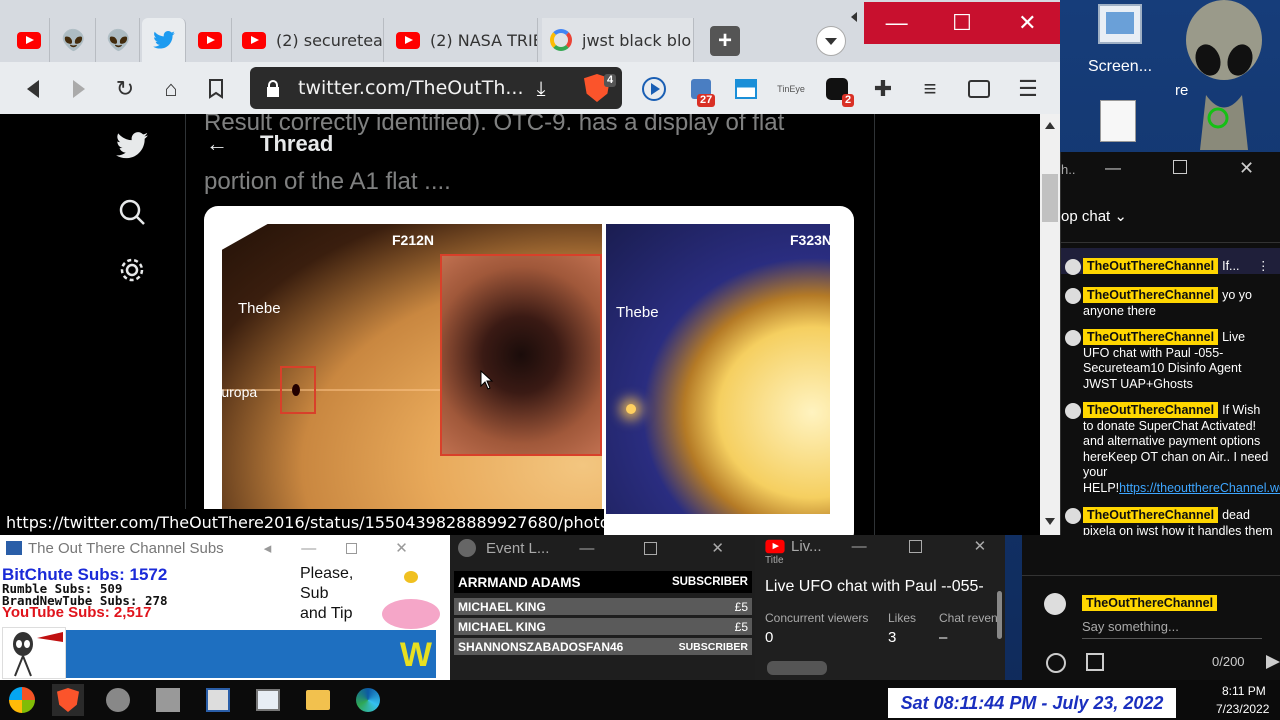  What do you see at coordinates (651, 548) in the screenshot?
I see `event-maximize-button` at bounding box center [651, 548].